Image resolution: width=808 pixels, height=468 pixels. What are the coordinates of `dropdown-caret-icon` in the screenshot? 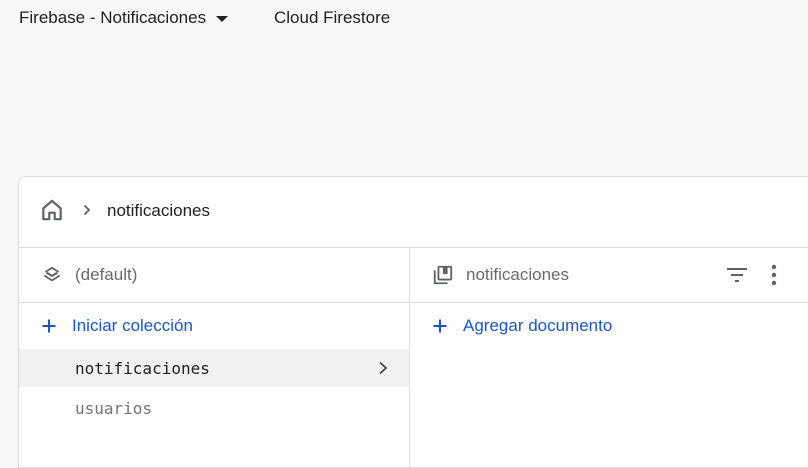 It's located at (222, 18).